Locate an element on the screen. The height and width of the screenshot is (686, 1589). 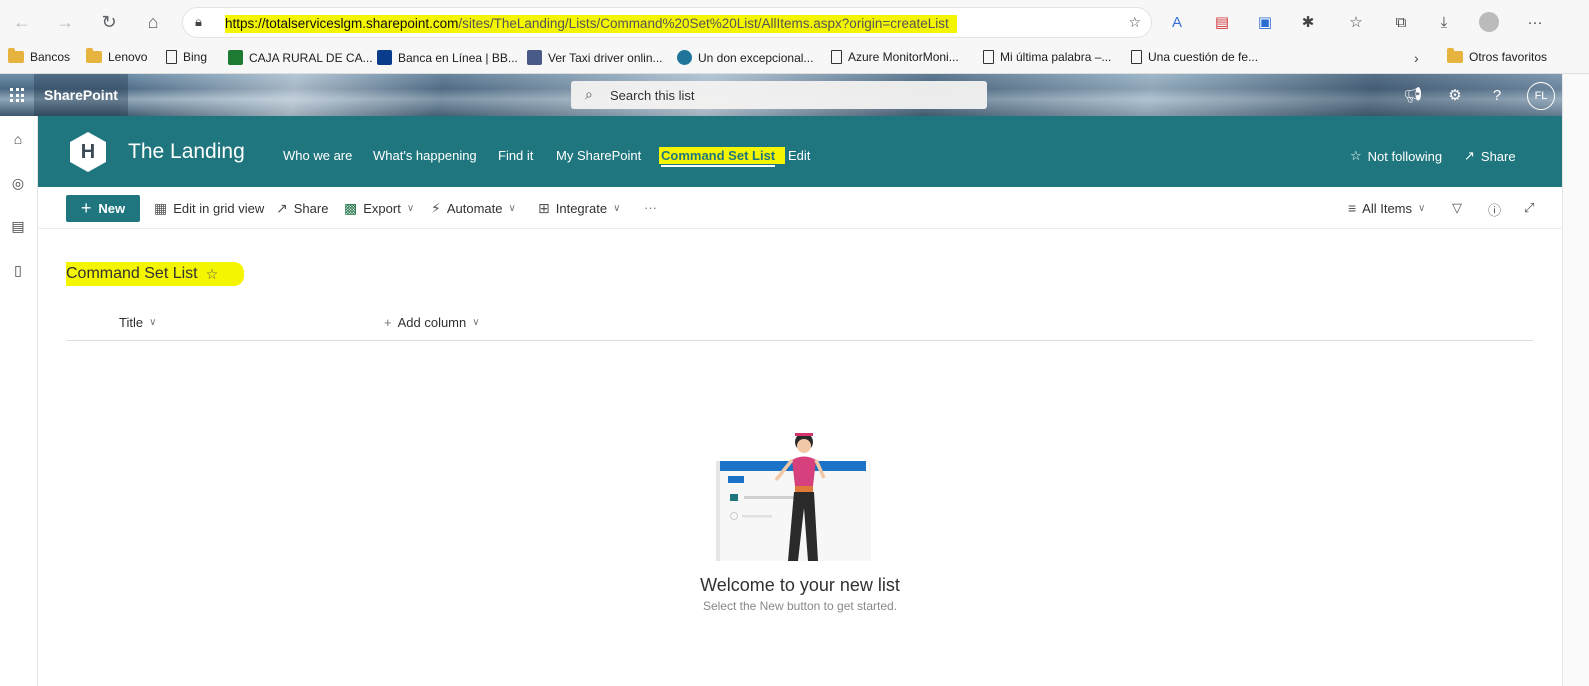
caja-rural-icon is located at coordinates (235, 57).